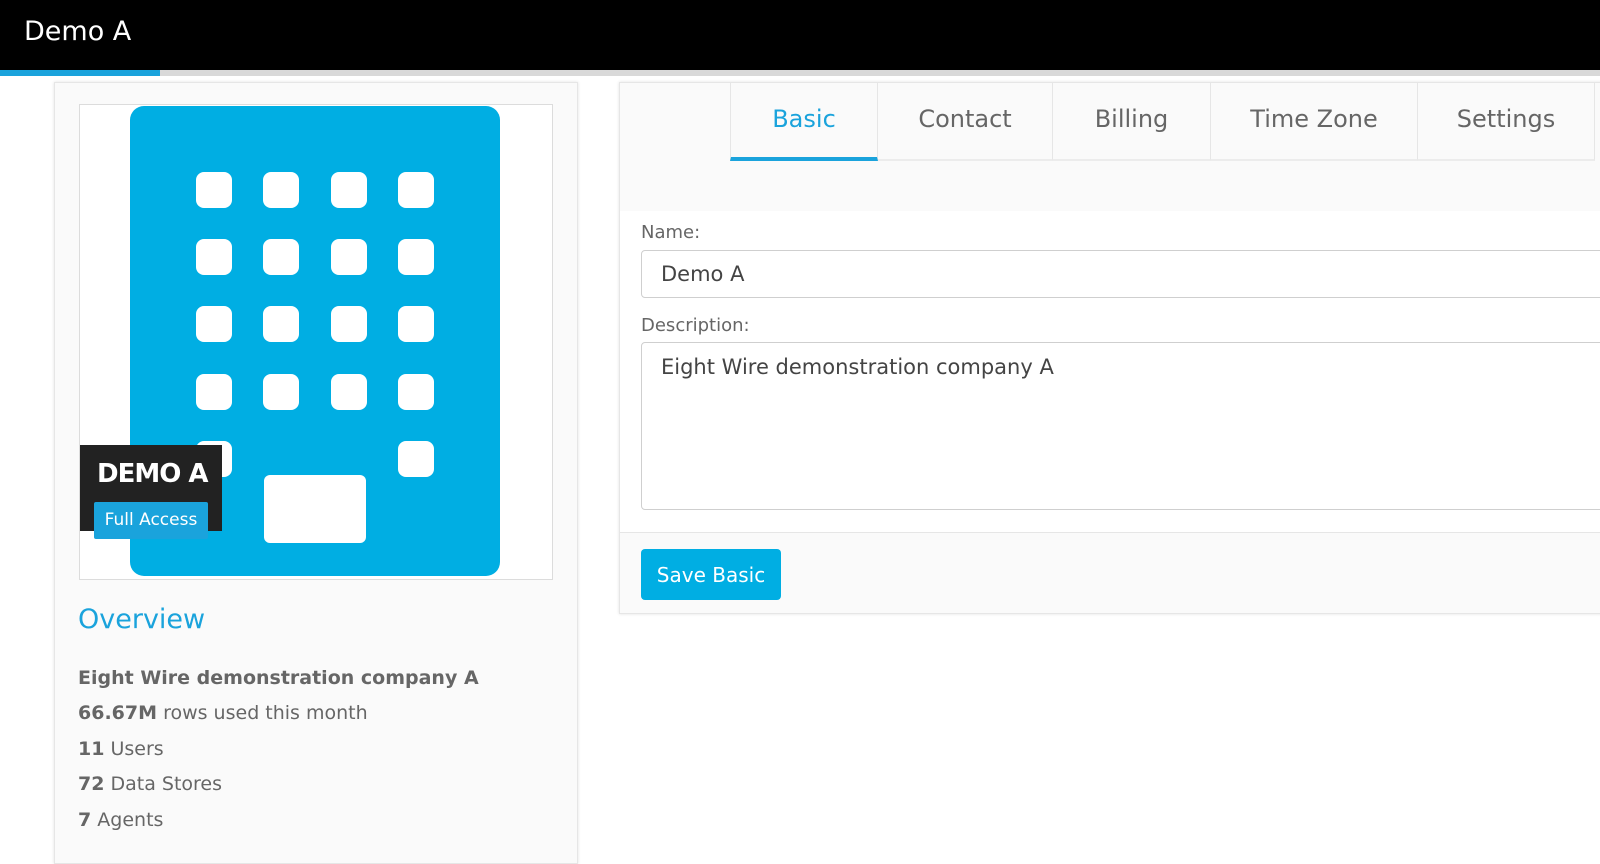 This screenshot has width=1600, height=864. I want to click on description-textarea: Eight Wire demonstration company A, so click(1120, 426).